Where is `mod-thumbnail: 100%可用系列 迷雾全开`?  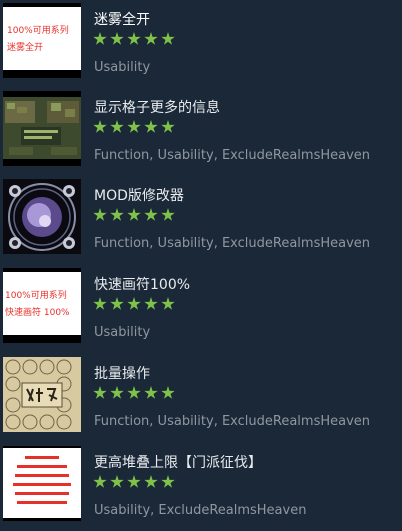 mod-thumbnail: 100%可用系列 迷雾全开 is located at coordinates (42, 40).